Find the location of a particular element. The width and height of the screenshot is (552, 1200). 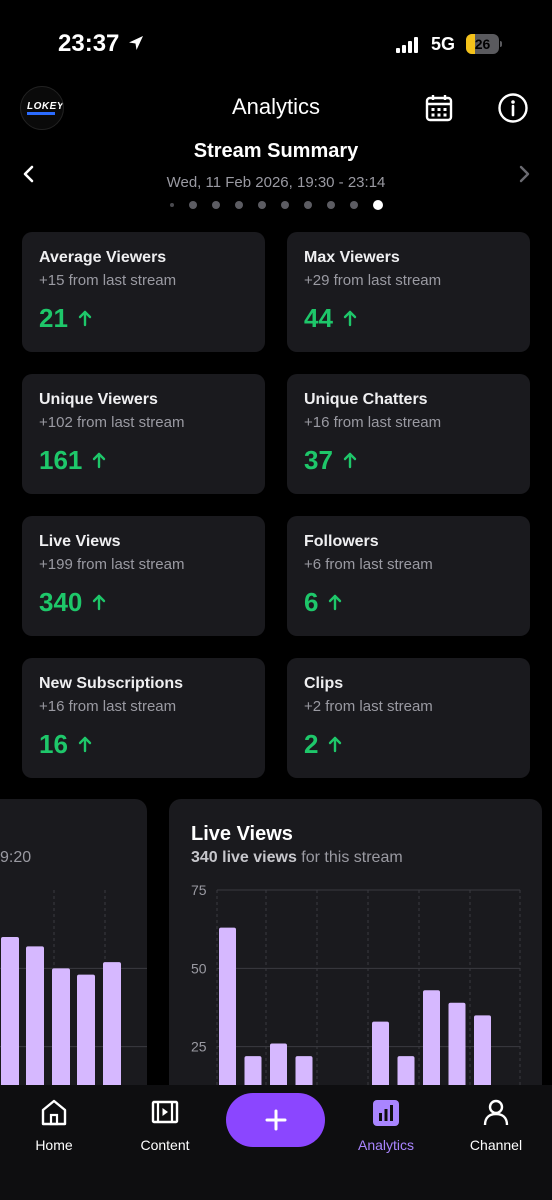

analytics-icon is located at coordinates (386, 1113).